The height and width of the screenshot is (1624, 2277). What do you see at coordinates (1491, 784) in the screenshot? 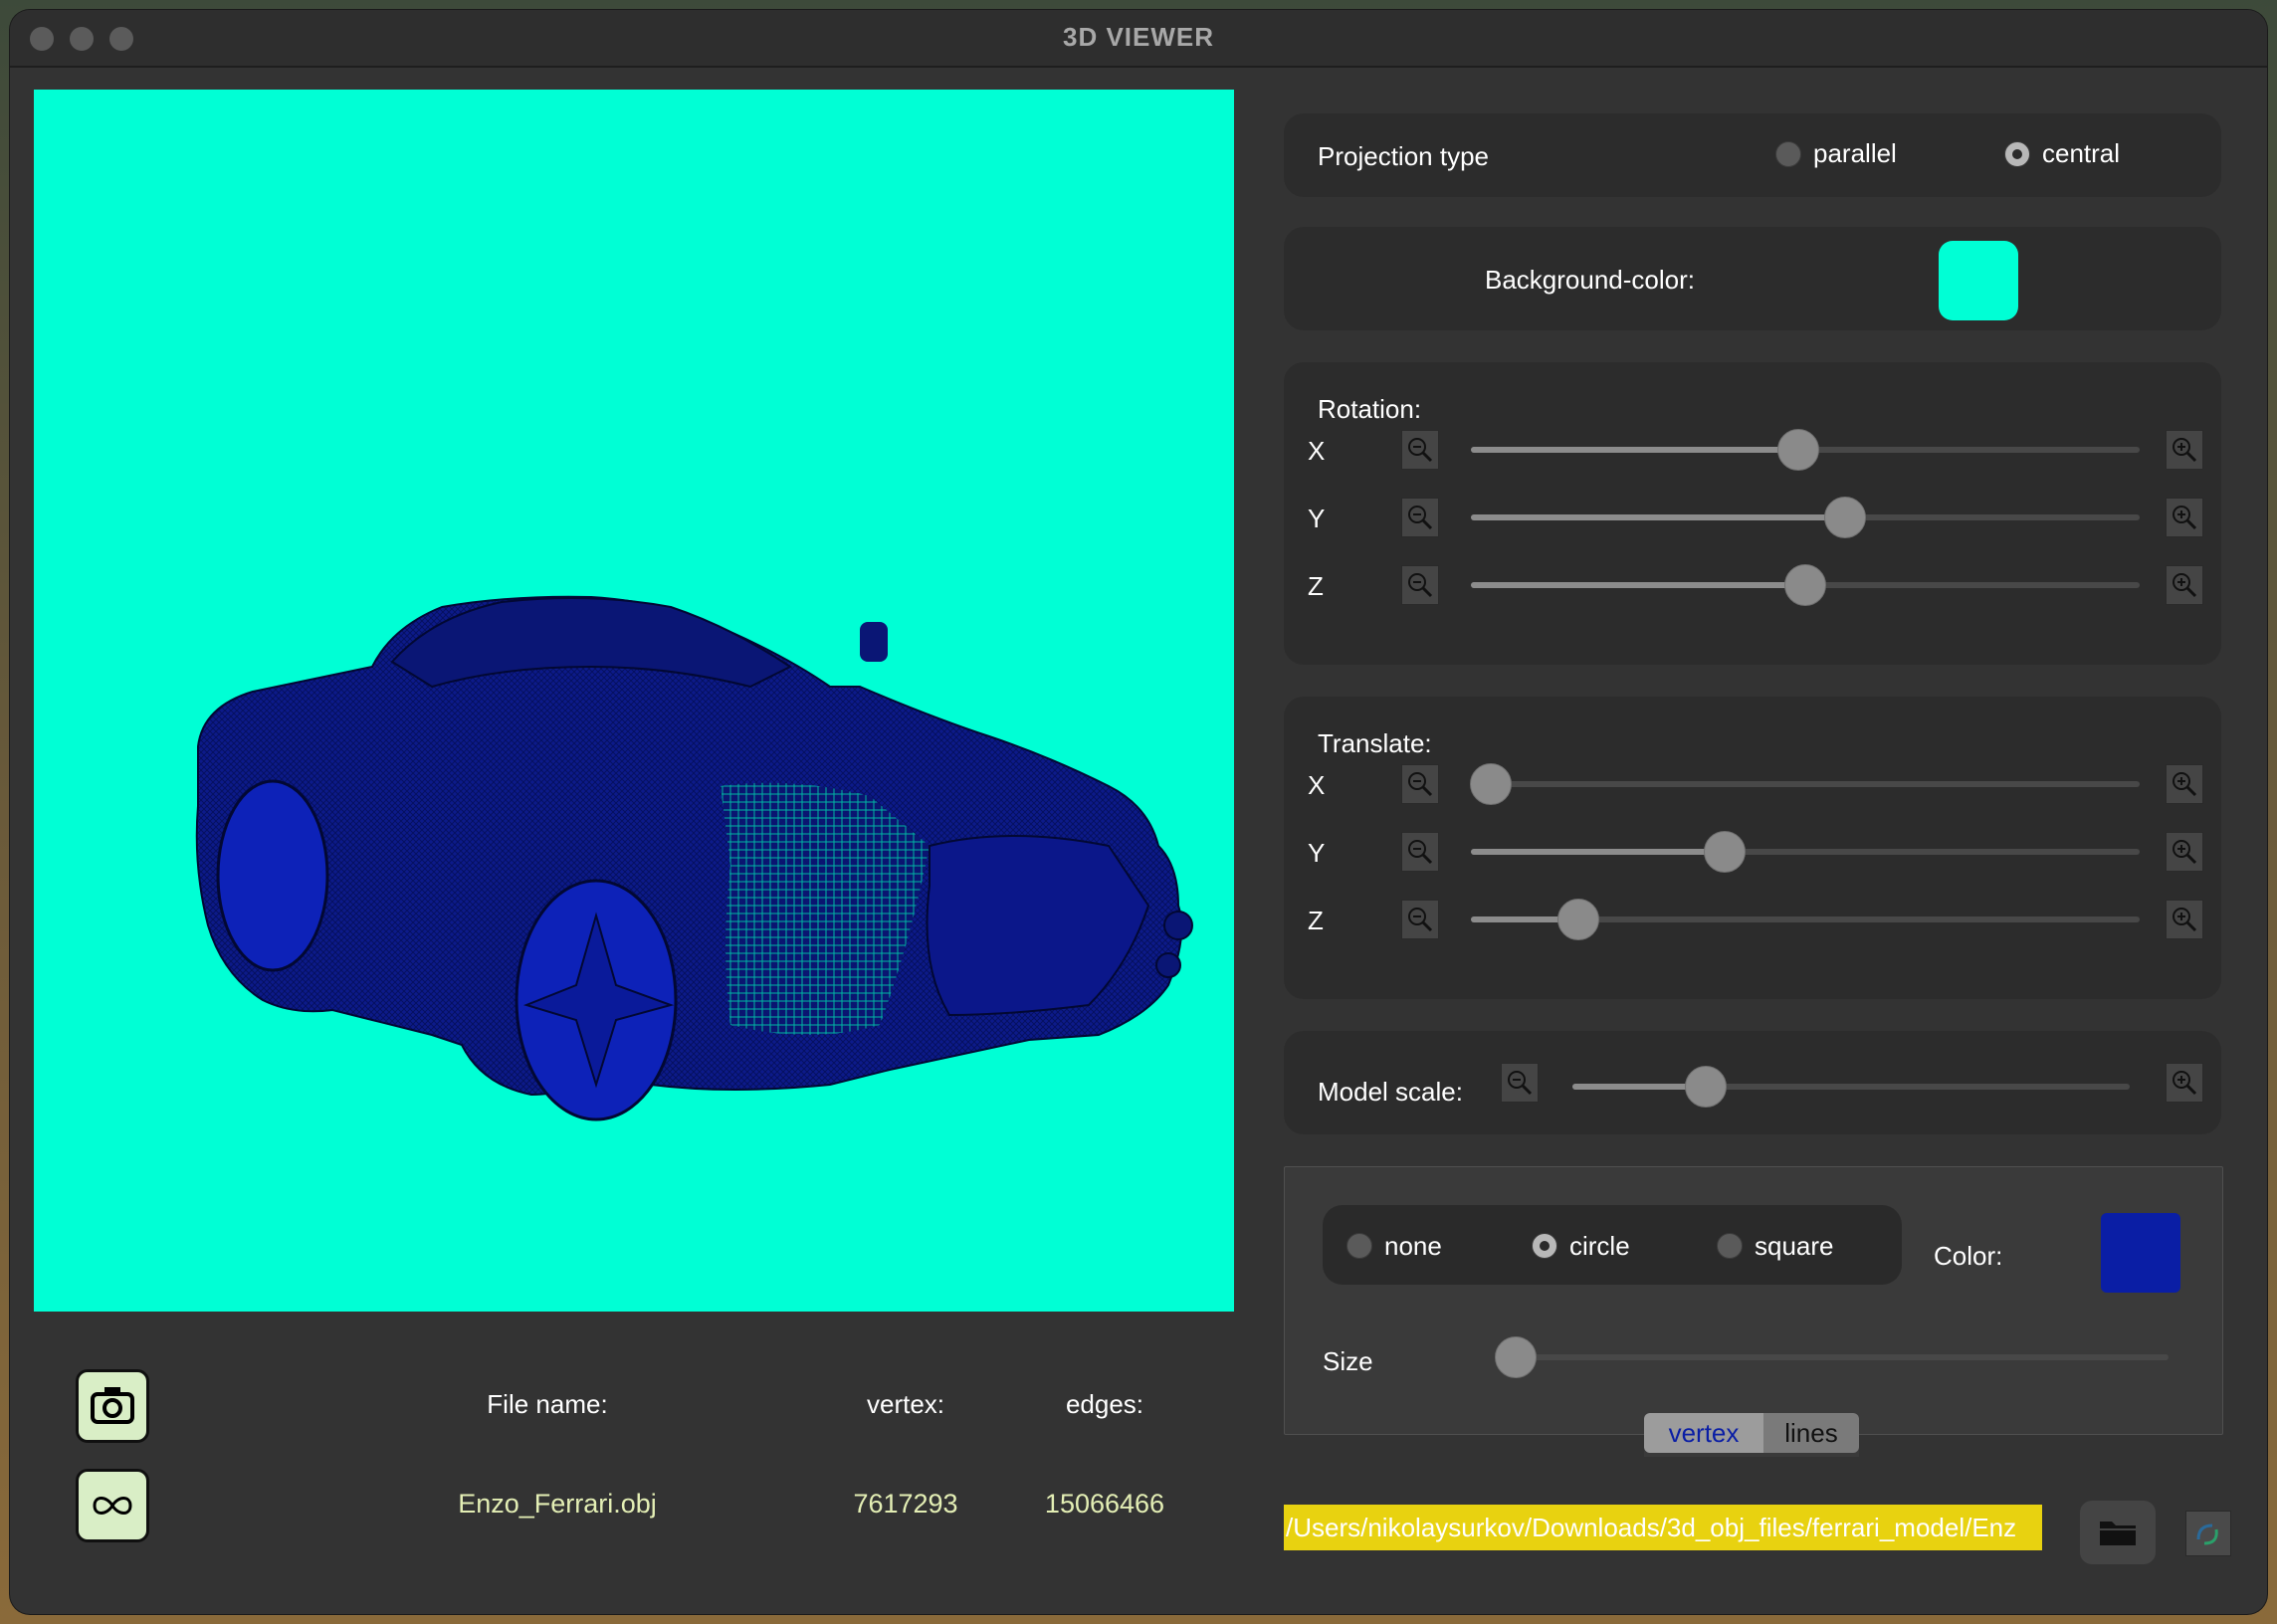
I see `translate-x-slider-handle` at bounding box center [1491, 784].